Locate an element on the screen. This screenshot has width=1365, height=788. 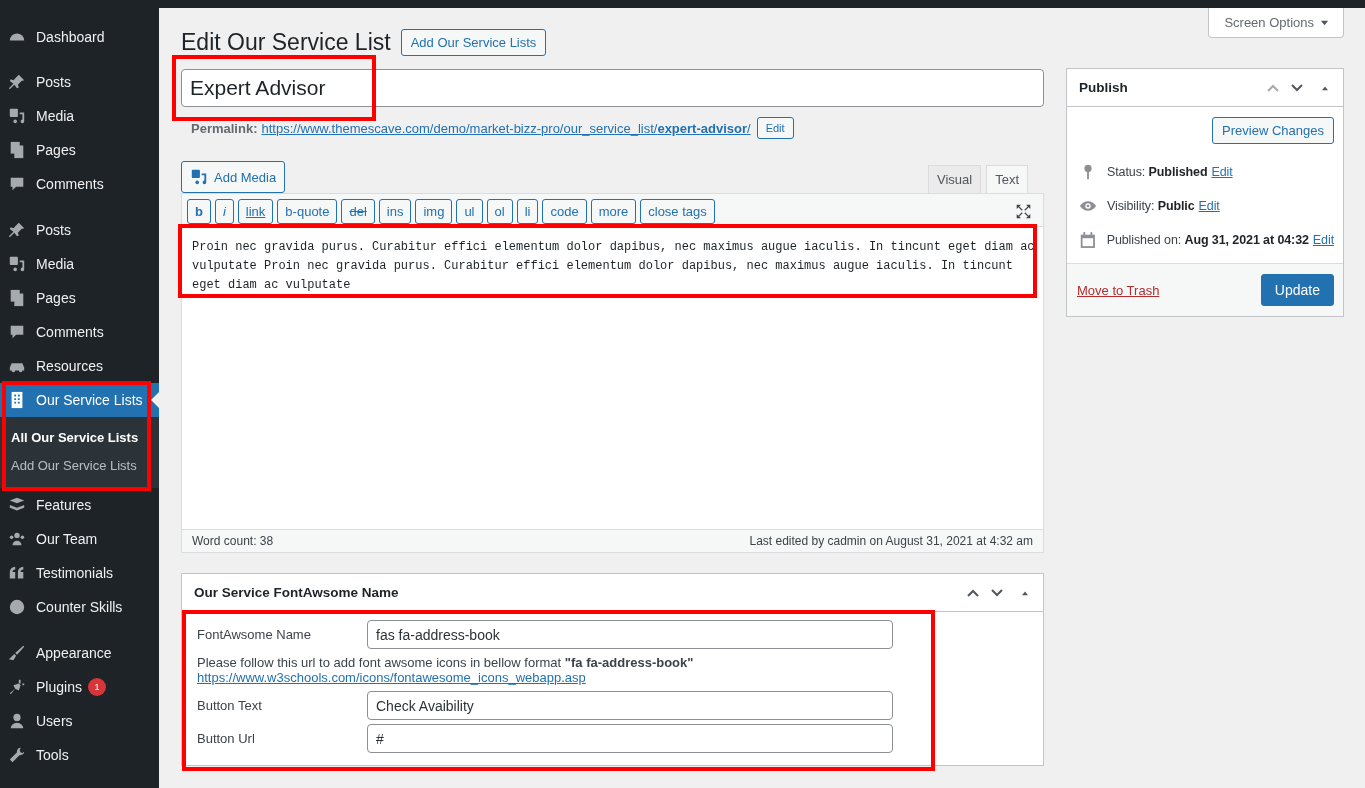
input-field: fas fa-address-book is located at coordinates (630, 634).